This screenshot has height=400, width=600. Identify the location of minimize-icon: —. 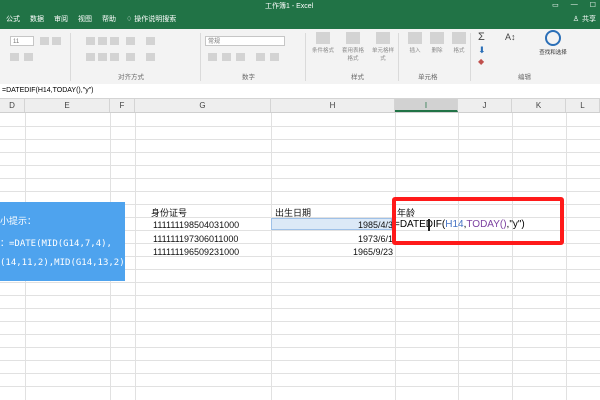
(574, 5).